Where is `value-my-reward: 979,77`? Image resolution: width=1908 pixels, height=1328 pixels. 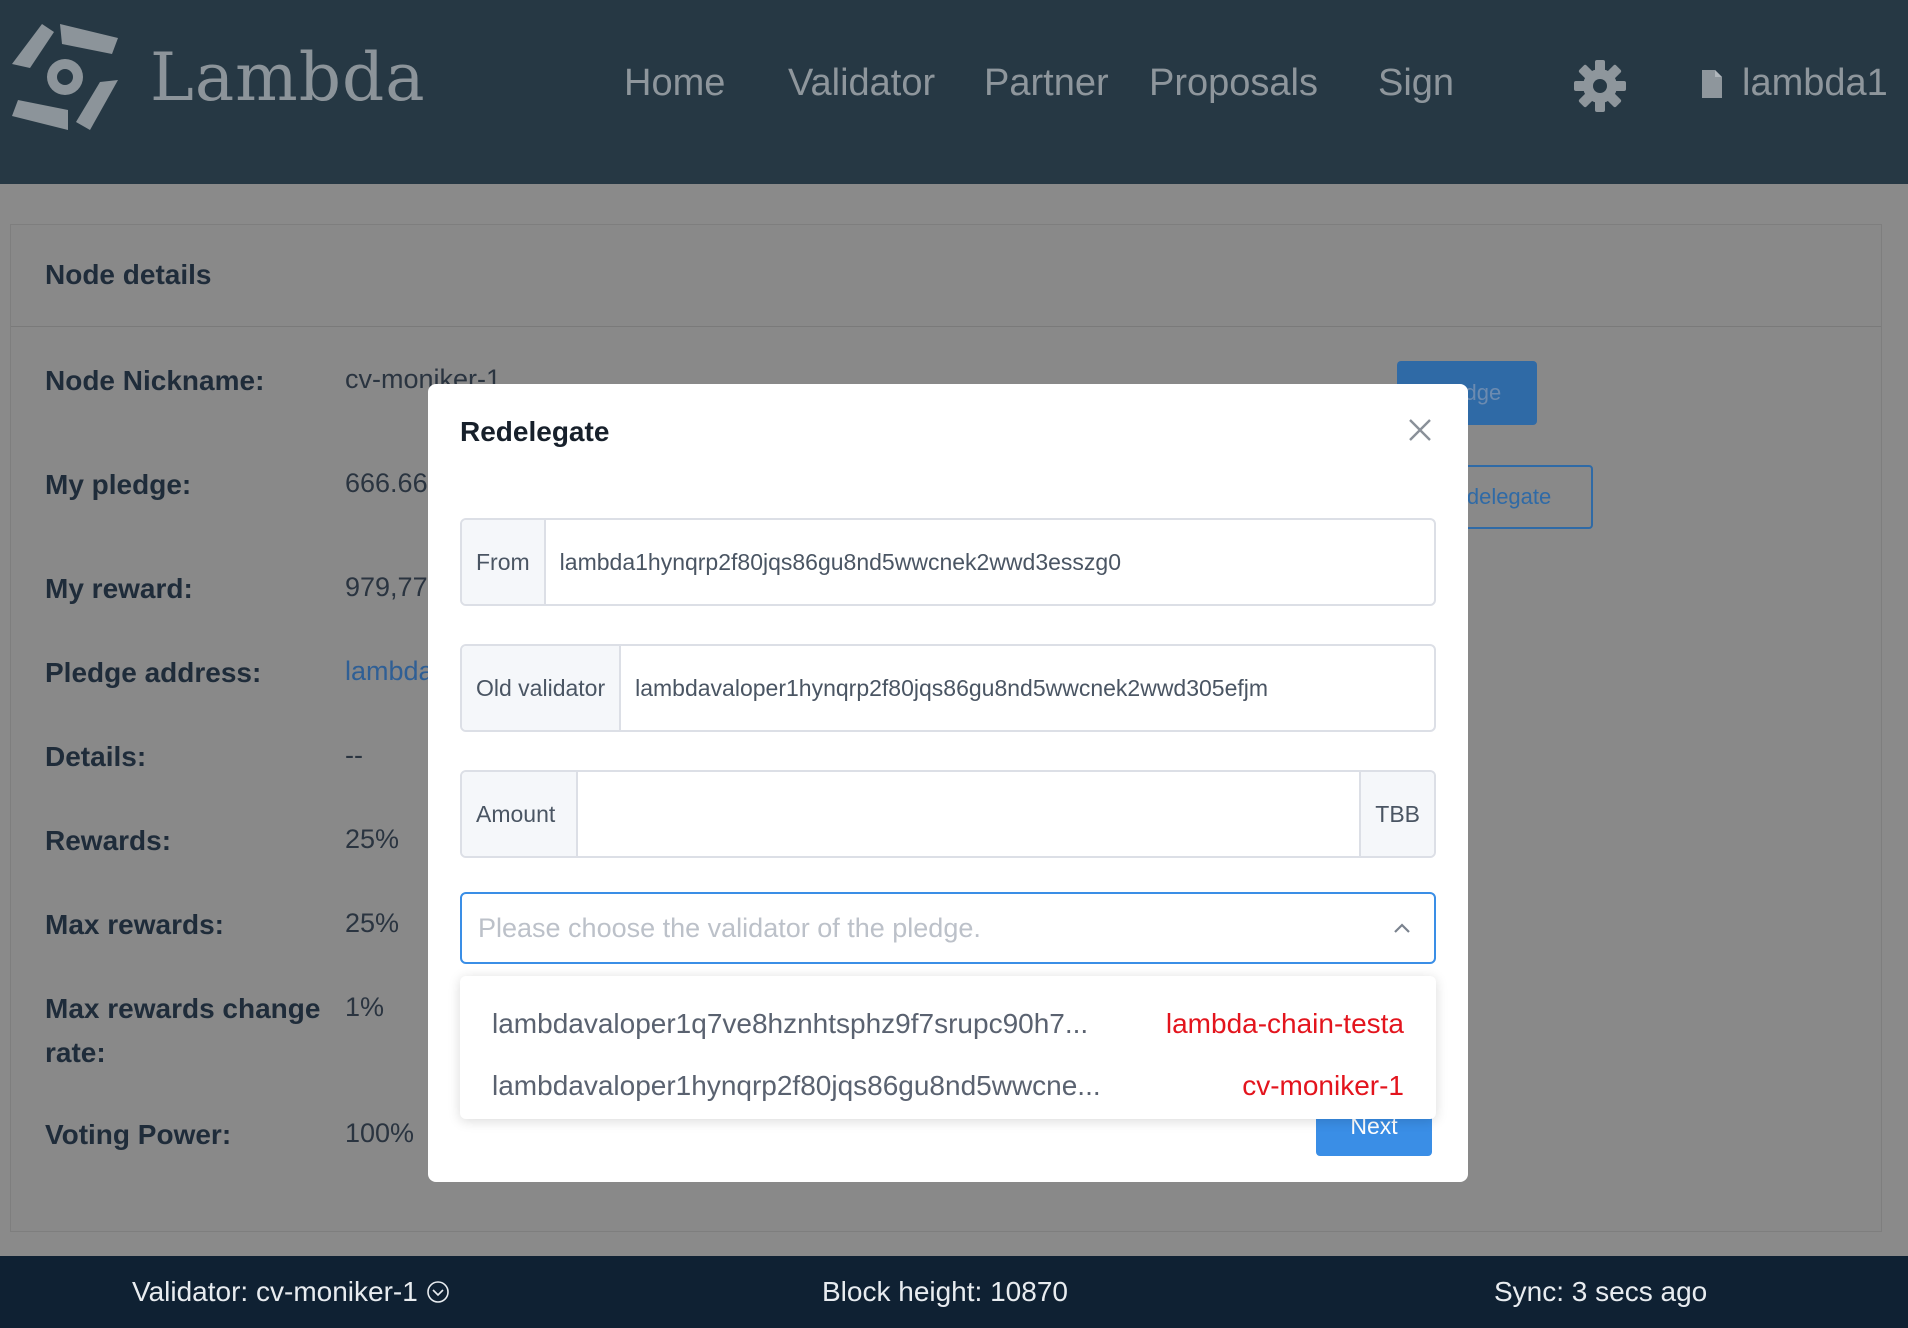
value-my-reward: 979,77 is located at coordinates (386, 587).